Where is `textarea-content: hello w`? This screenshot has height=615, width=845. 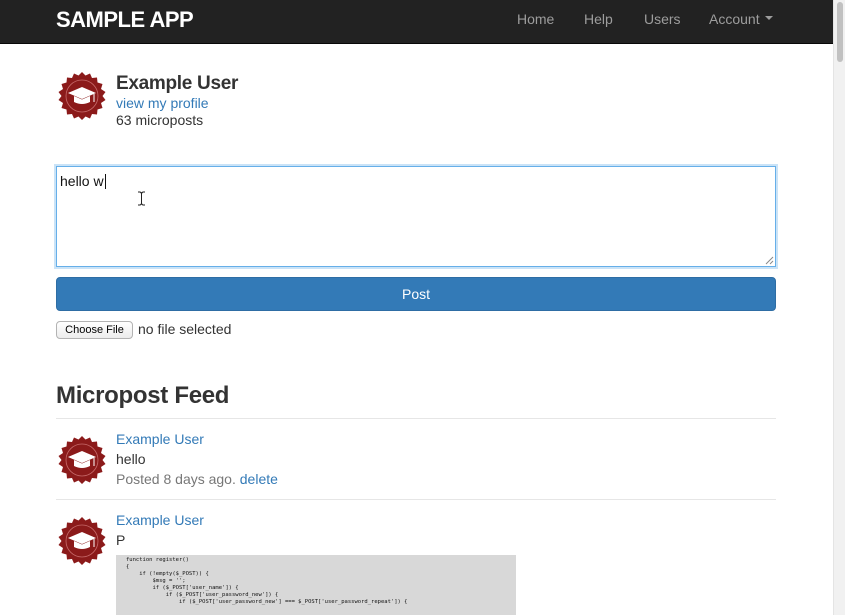
textarea-content: hello w is located at coordinates (82, 181).